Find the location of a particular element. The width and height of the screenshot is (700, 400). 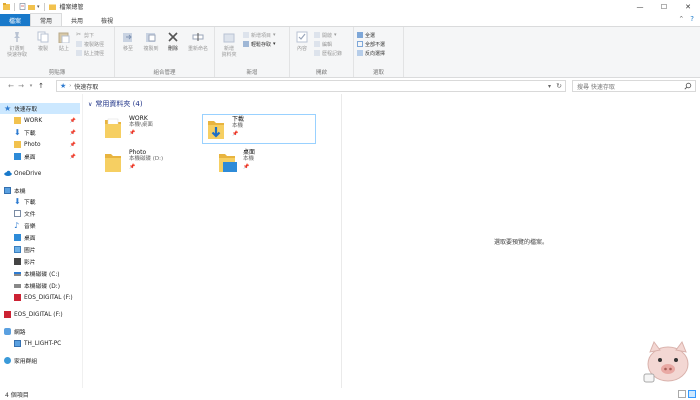

nav-homegroup: 家用群組 is located at coordinates (40, 360).